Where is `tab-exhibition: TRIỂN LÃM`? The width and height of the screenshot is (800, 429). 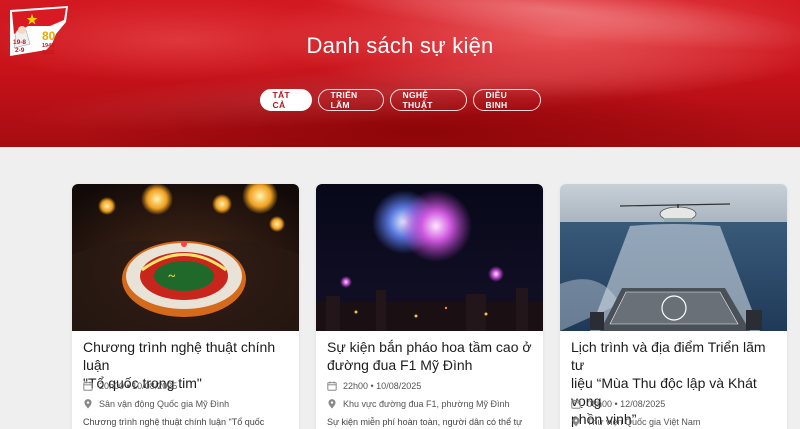
tab-exhibition: TRIỂN LÃM is located at coordinates (350, 100).